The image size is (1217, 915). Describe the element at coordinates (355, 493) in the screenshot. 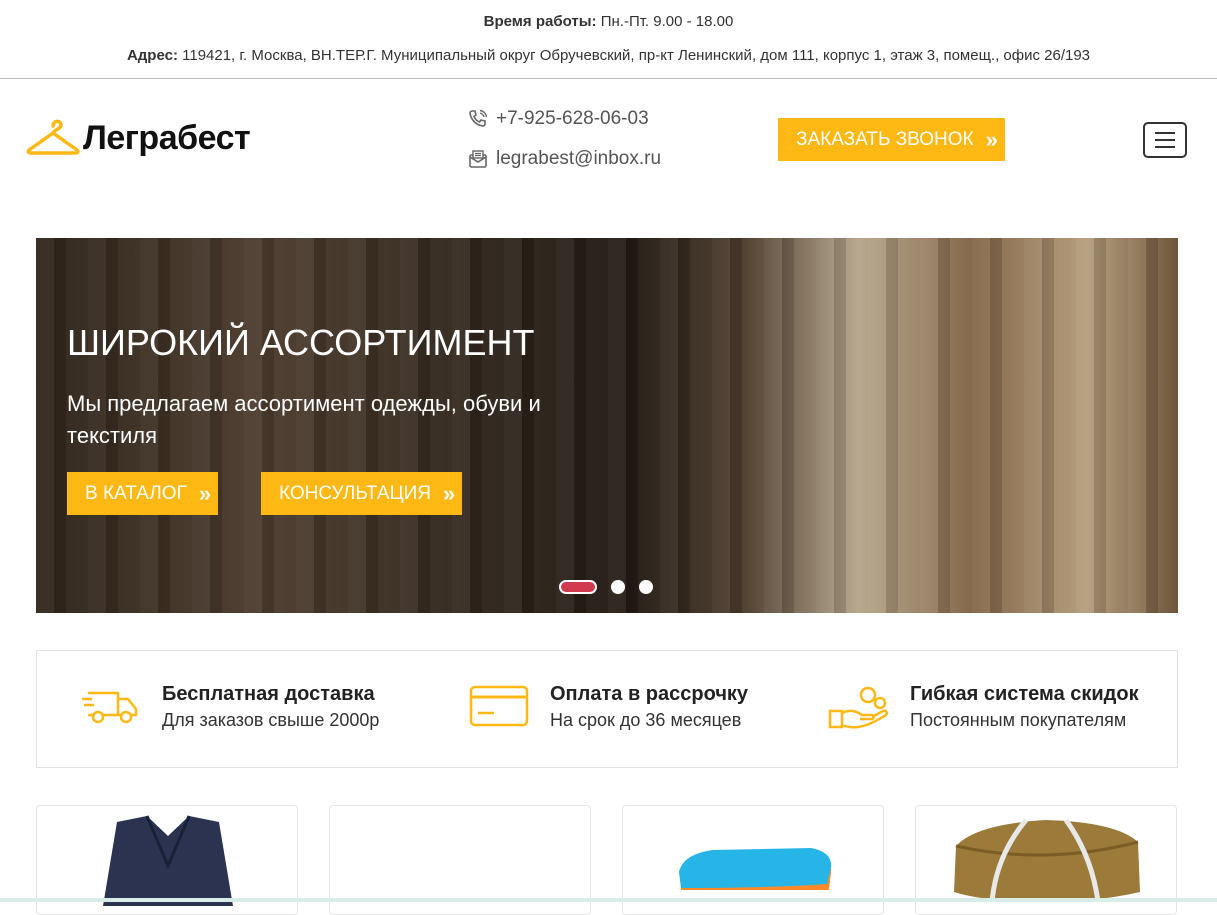

I see `consultation-button-label: КОНСУЛЬТАЦИЯ` at that location.